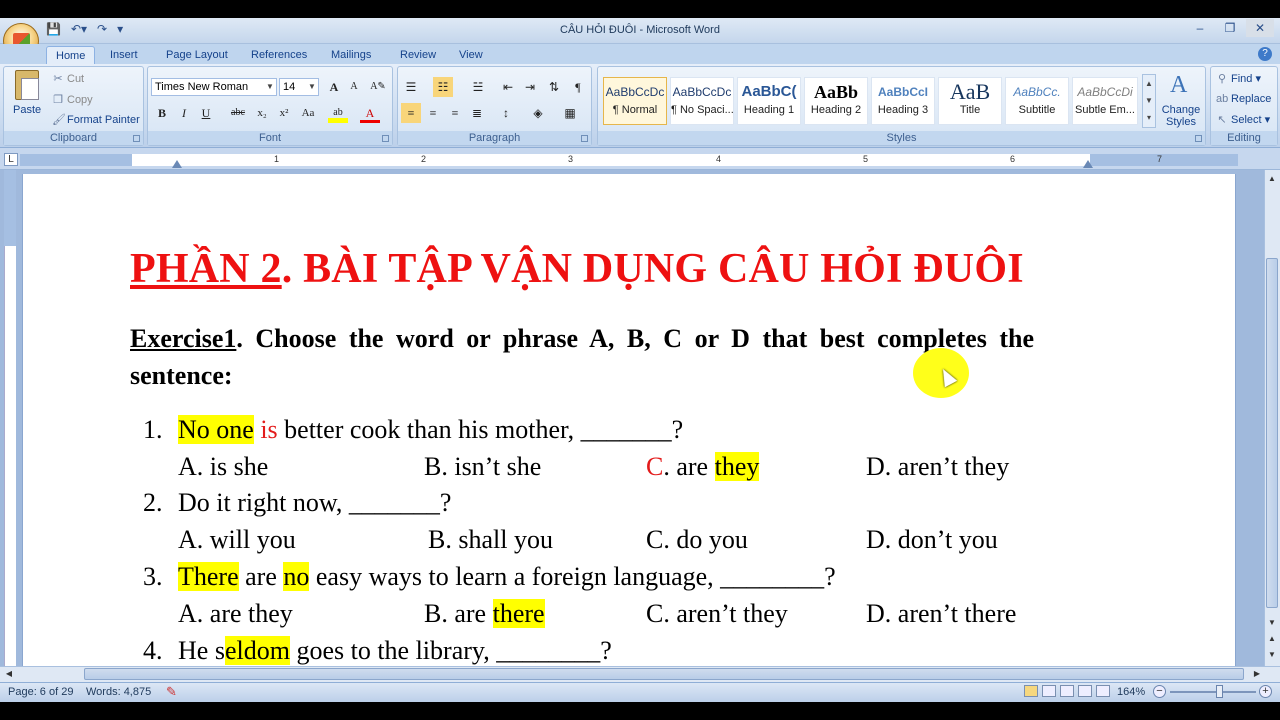 This screenshot has width=1280, height=720. I want to click on tab-view: View, so click(471, 55).